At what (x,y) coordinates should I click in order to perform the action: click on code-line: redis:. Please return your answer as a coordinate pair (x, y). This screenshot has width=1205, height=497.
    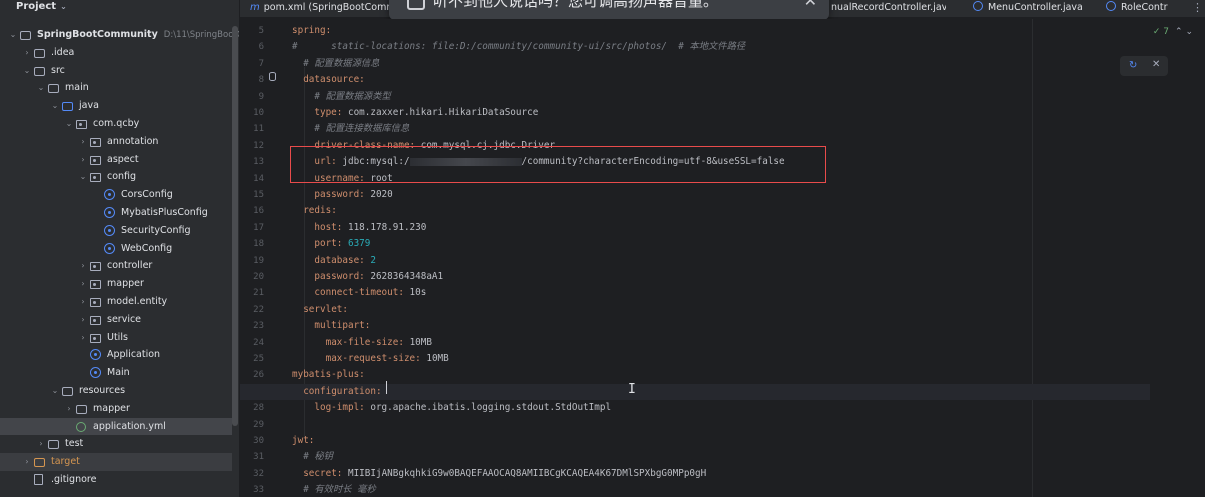
    Looking at the image, I should click on (314, 211).